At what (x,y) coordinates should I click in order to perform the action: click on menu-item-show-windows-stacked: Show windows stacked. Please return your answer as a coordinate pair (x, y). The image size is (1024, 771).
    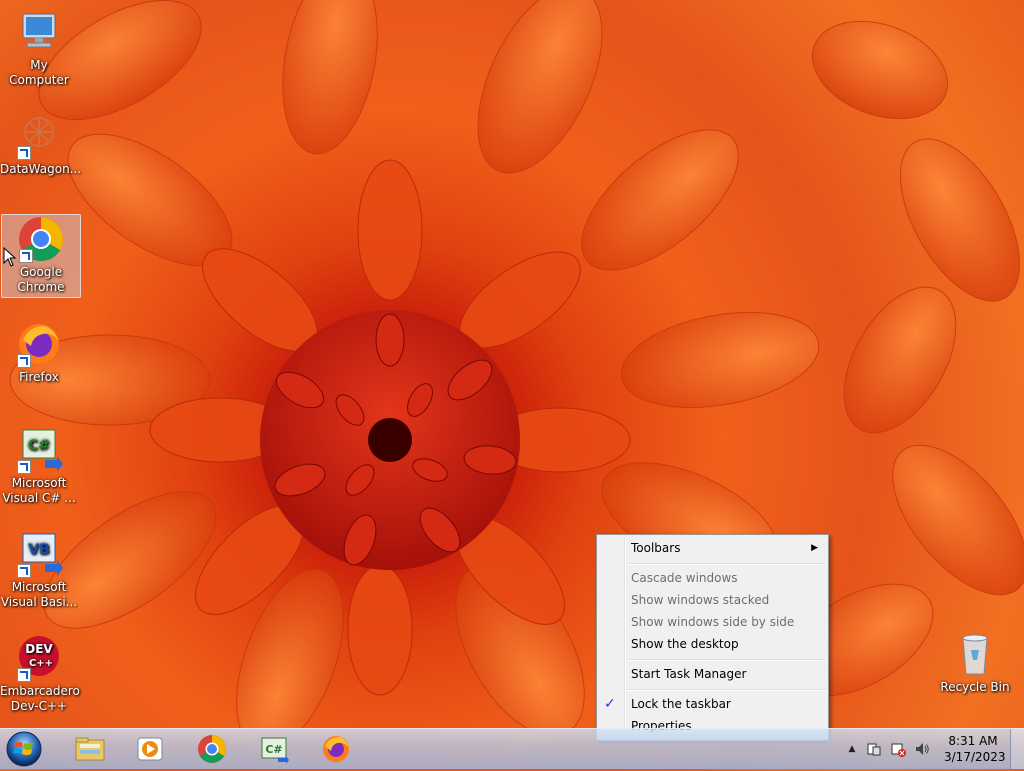
    Looking at the image, I should click on (712, 600).